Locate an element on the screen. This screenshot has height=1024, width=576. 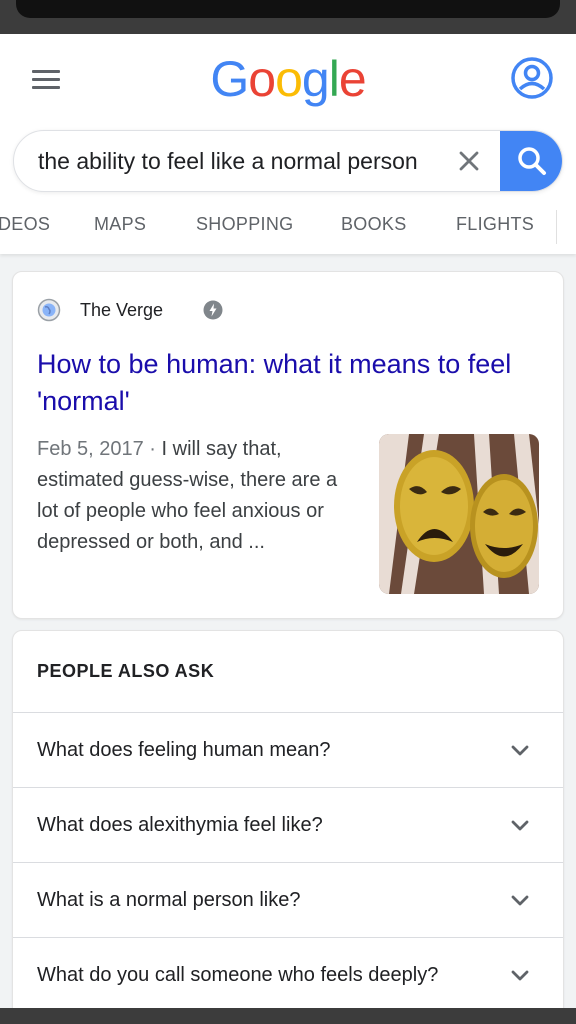
result-date: Feb 5, 2017 is located at coordinates (90, 449).